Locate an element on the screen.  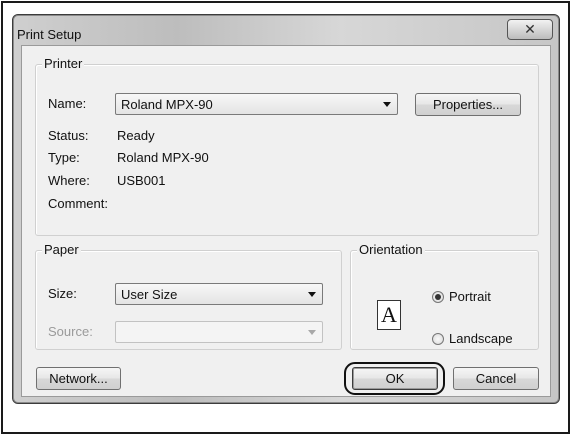
landscape-radio is located at coordinates (438, 339).